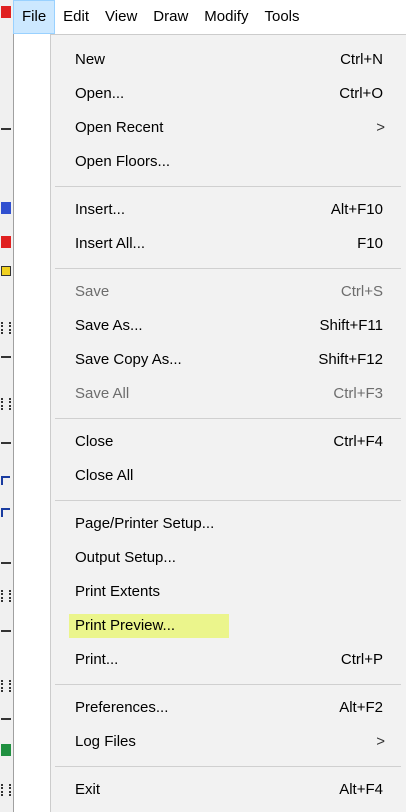 This screenshot has width=406, height=812. Describe the element at coordinates (221, 442) in the screenshot. I see `menu-item-close: Close Ctrl+F4` at that location.